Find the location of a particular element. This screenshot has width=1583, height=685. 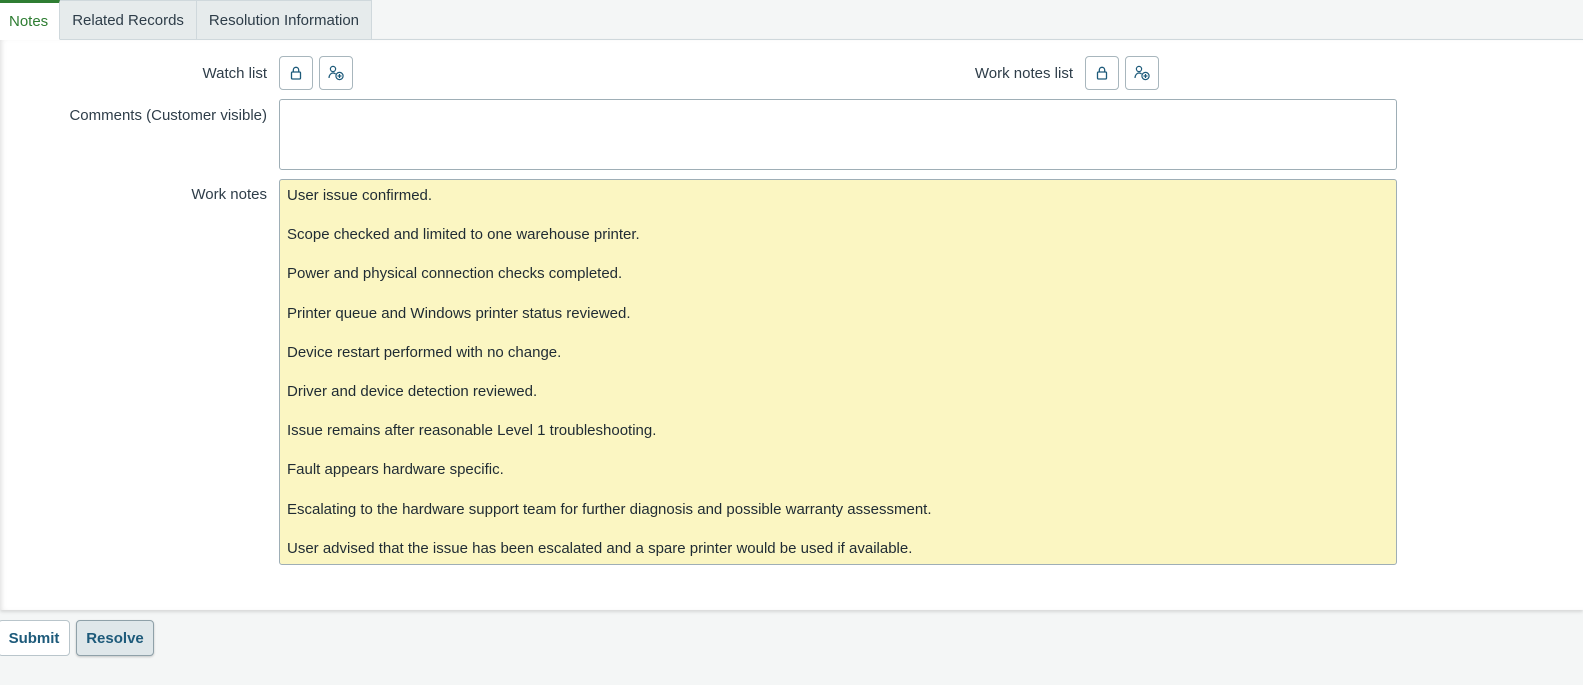

tab-related-records: Related Records is located at coordinates (128, 20).